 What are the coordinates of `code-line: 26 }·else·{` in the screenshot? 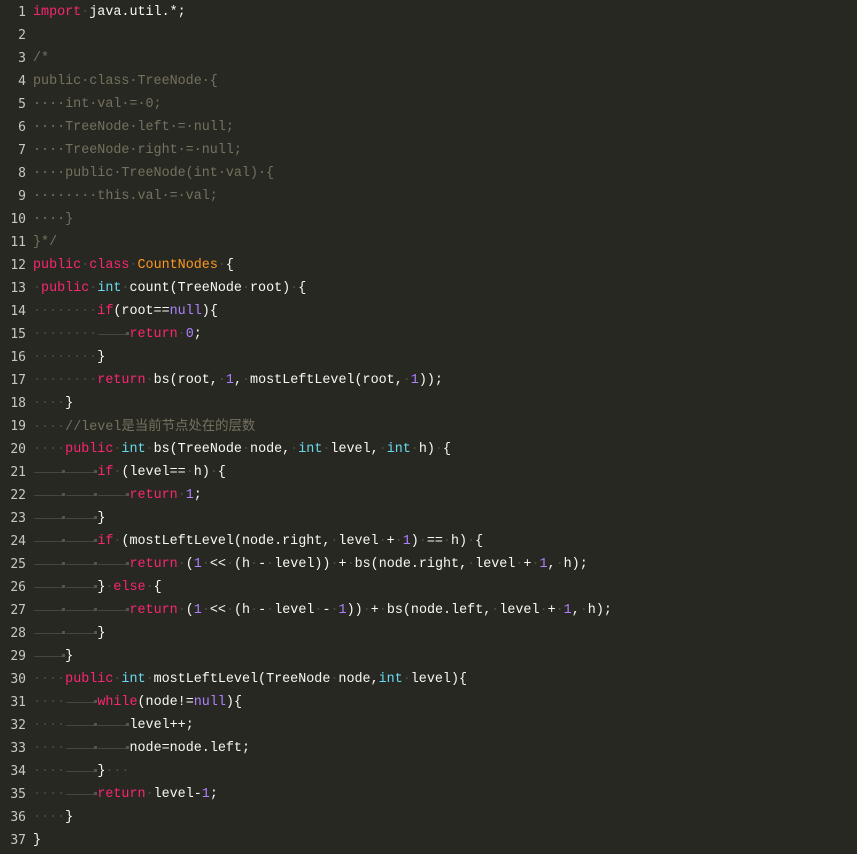 It's located at (428, 587).